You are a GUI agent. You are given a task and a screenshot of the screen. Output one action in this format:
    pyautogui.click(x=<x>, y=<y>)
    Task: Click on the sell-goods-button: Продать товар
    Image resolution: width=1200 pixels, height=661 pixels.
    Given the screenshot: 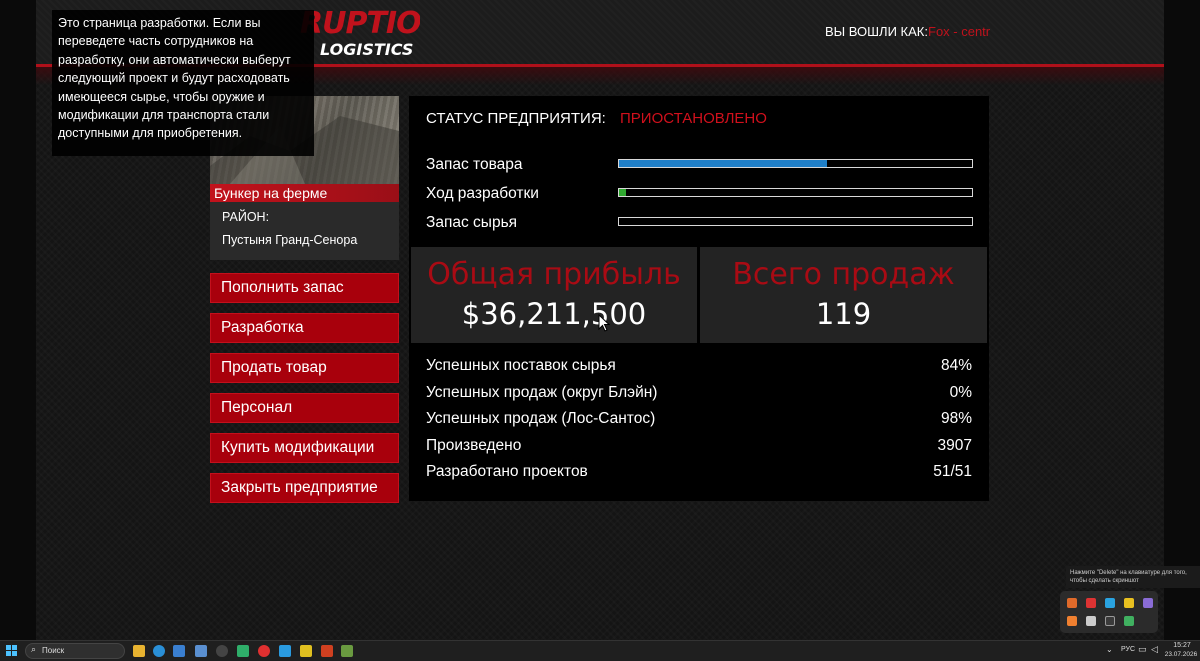 What is the action you would take?
    pyautogui.click(x=304, y=368)
    